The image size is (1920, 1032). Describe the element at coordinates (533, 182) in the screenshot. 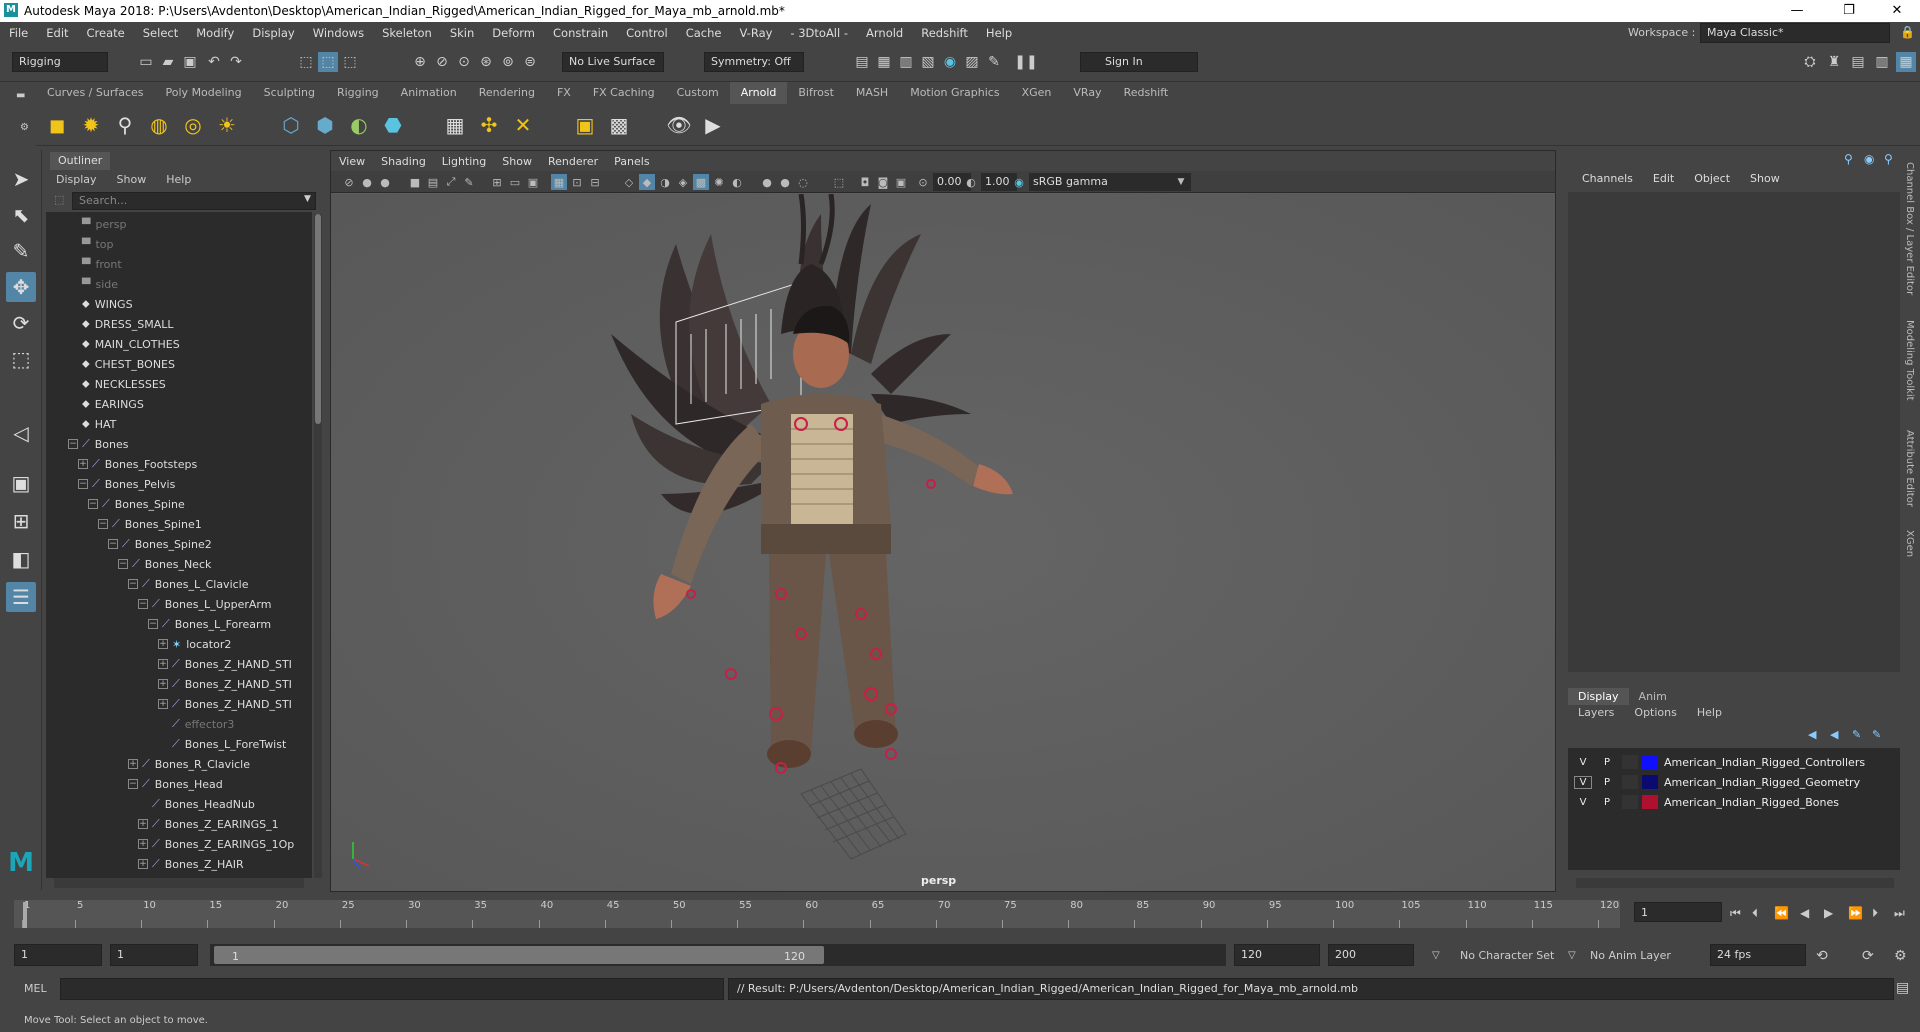

I see `resolution-gate-icon: ▣` at that location.